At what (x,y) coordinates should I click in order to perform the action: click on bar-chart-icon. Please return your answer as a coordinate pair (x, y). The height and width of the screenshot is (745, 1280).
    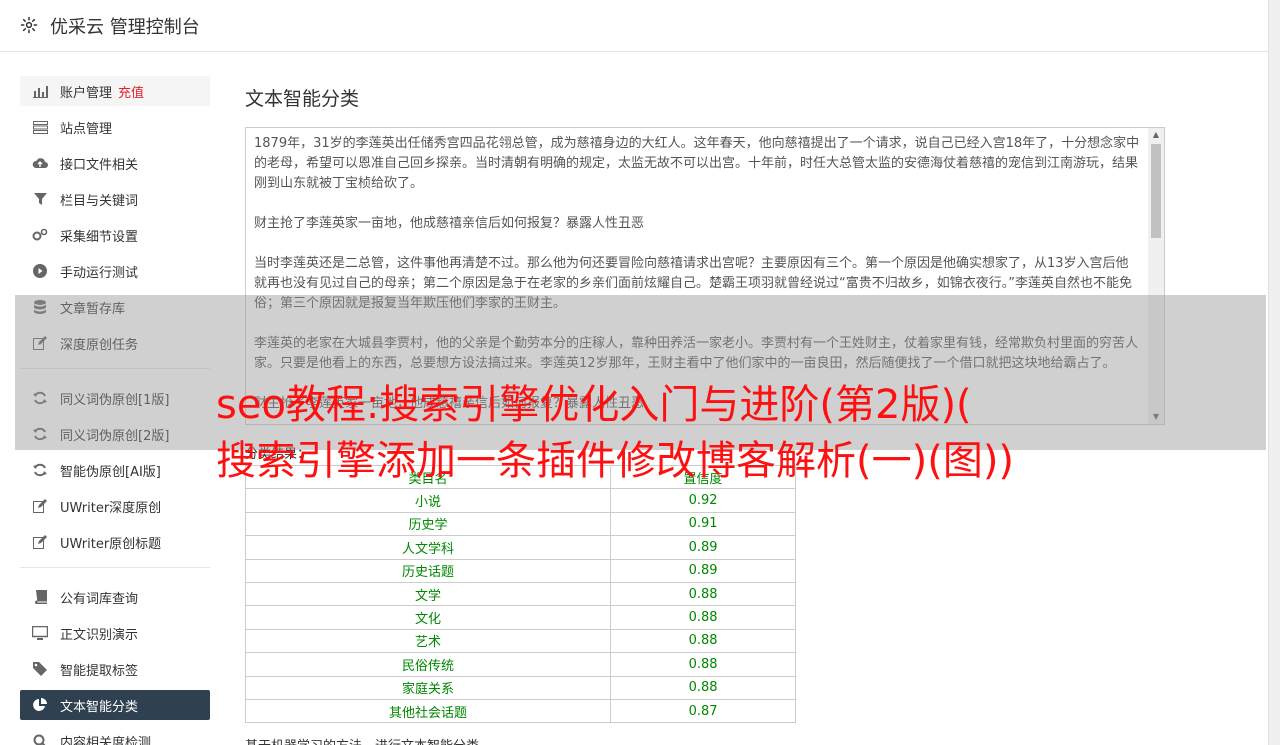
    Looking at the image, I should click on (40, 91).